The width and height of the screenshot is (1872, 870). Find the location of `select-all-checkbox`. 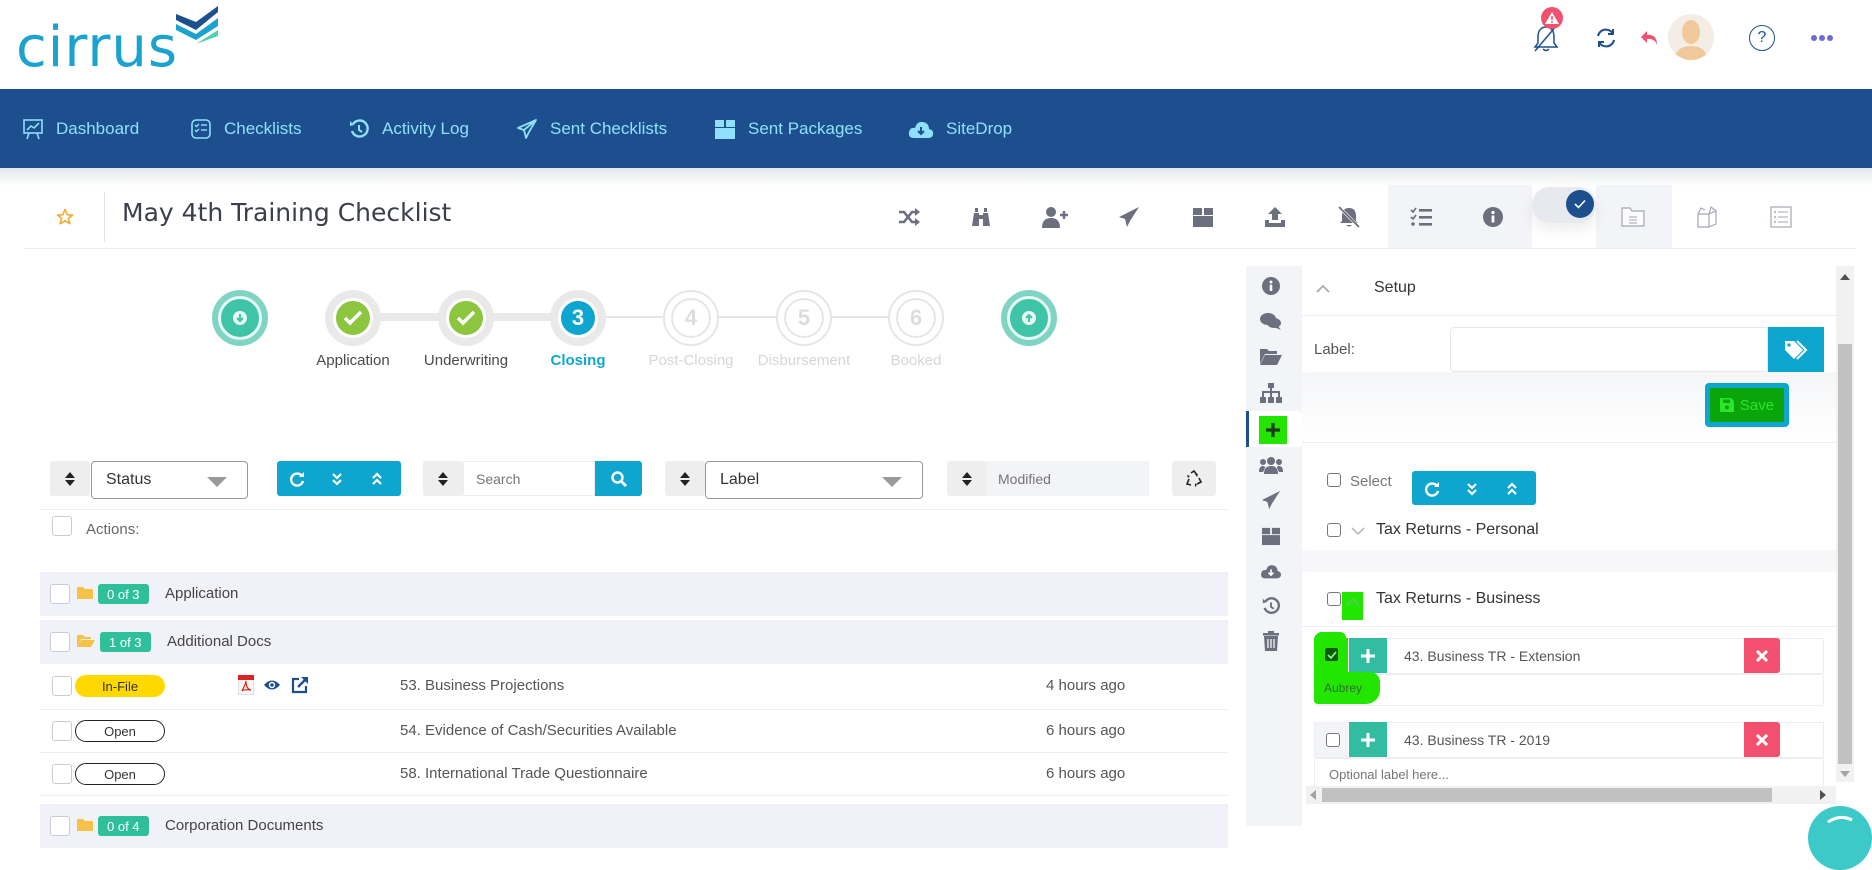

select-all-checkbox is located at coordinates (62, 526).